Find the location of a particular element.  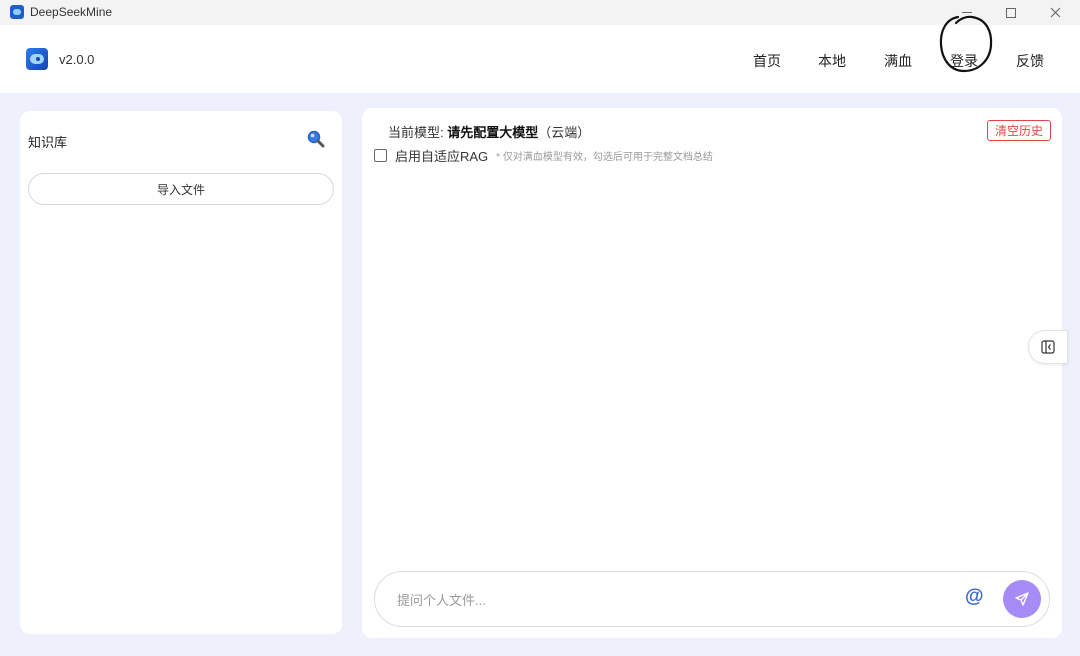

nav-login: 登录 is located at coordinates (964, 61).